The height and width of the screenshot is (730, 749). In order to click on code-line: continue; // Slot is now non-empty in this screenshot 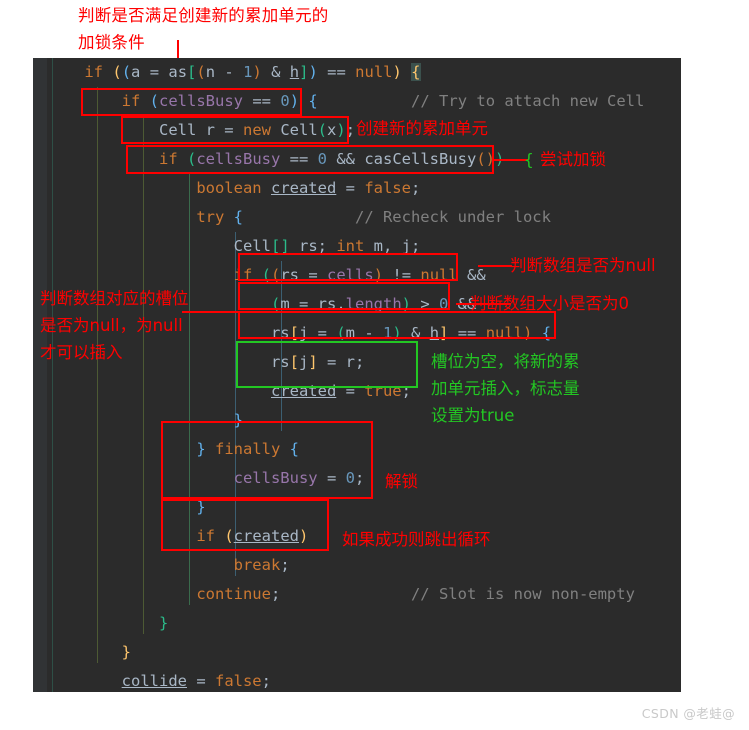, I will do `click(357, 594)`.